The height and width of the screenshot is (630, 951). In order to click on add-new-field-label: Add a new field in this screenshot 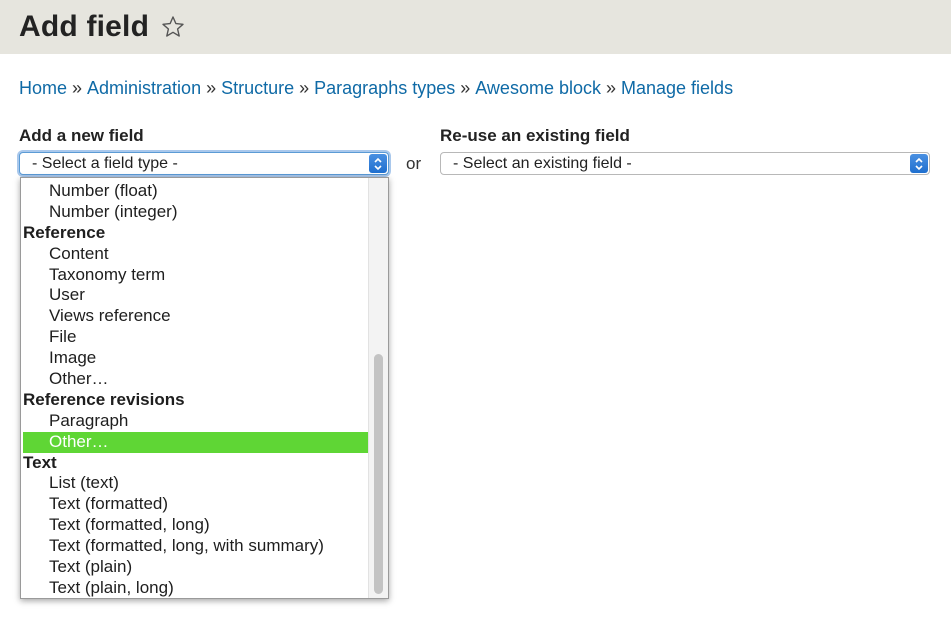, I will do `click(81, 135)`.